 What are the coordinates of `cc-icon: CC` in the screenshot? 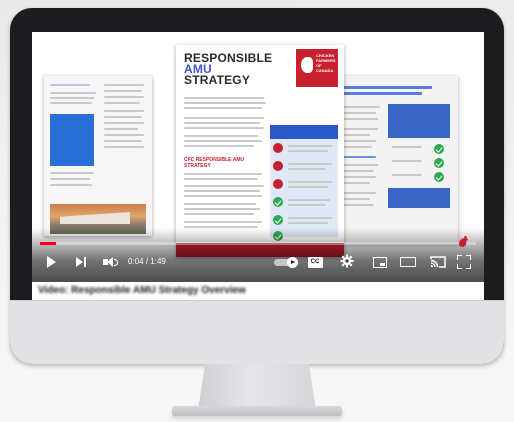 It's located at (315, 262).